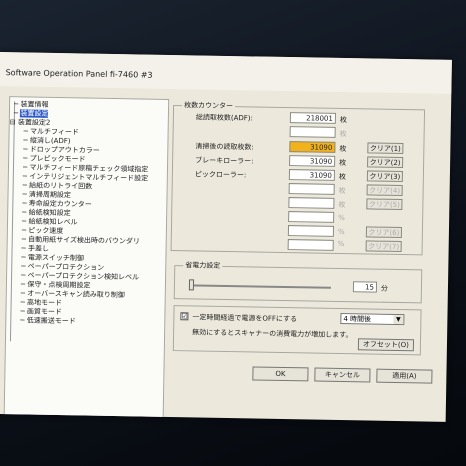 The image size is (466, 466). I want to click on brake-roller-unit: 枚, so click(343, 163).